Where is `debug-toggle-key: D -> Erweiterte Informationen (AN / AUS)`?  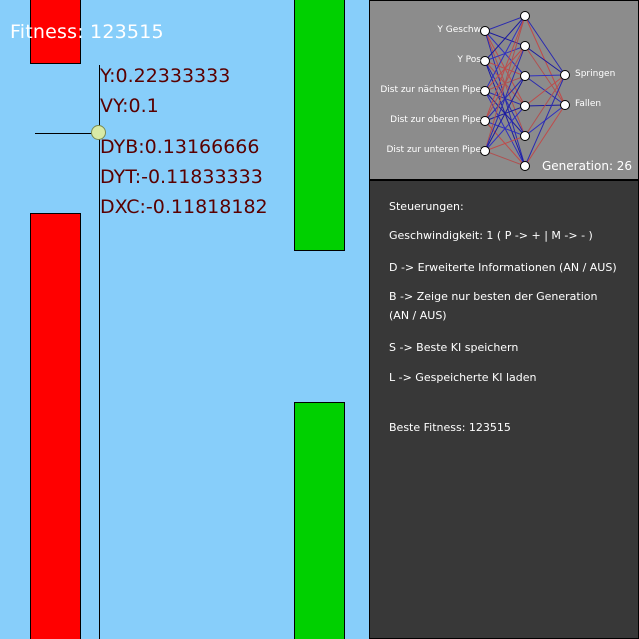
debug-toggle-key: D -> Erweiterte Informationen (AN / AUS) is located at coordinates (503, 267).